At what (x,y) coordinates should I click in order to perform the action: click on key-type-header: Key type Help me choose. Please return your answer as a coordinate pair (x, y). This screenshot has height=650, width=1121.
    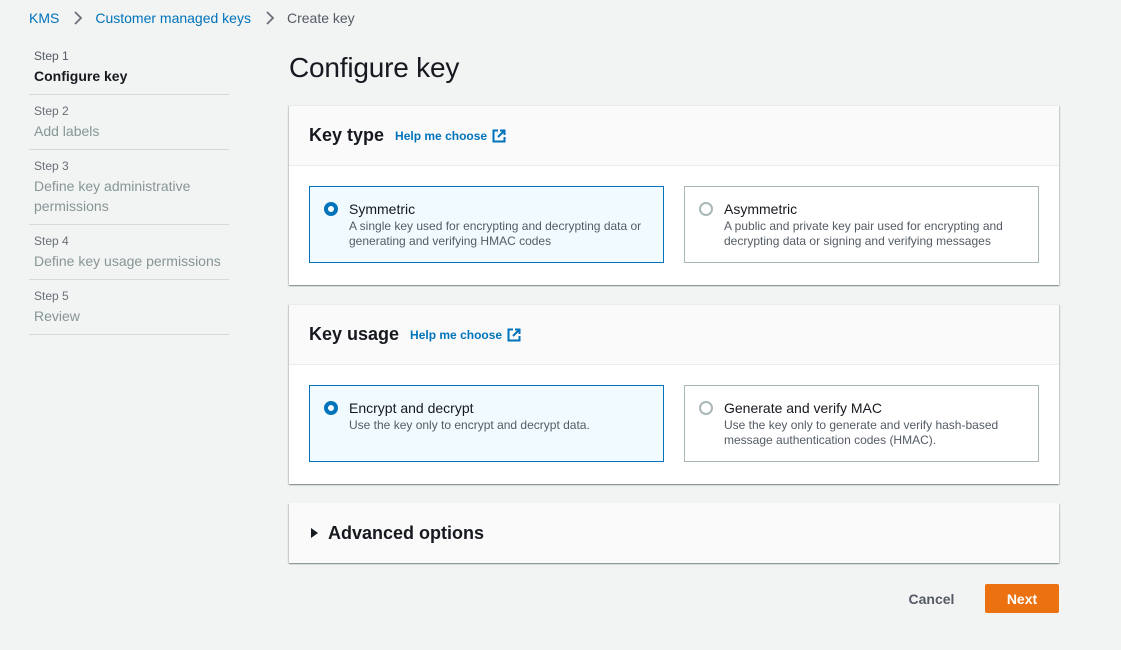
    Looking at the image, I should click on (674, 136).